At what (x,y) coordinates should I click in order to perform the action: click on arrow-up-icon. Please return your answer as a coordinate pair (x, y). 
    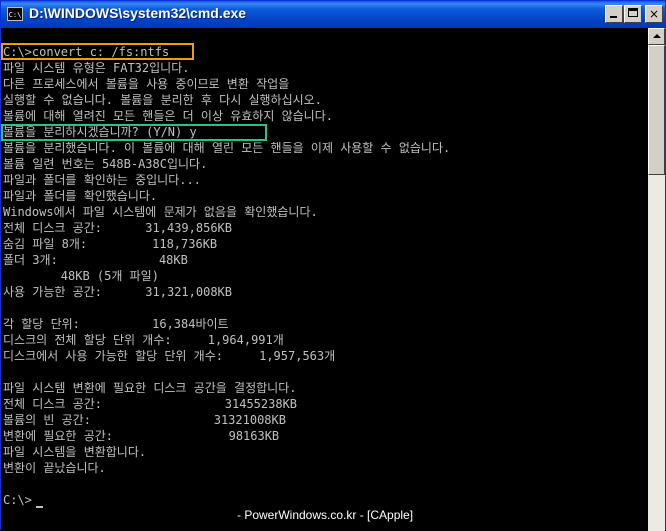
    Looking at the image, I should click on (657, 36).